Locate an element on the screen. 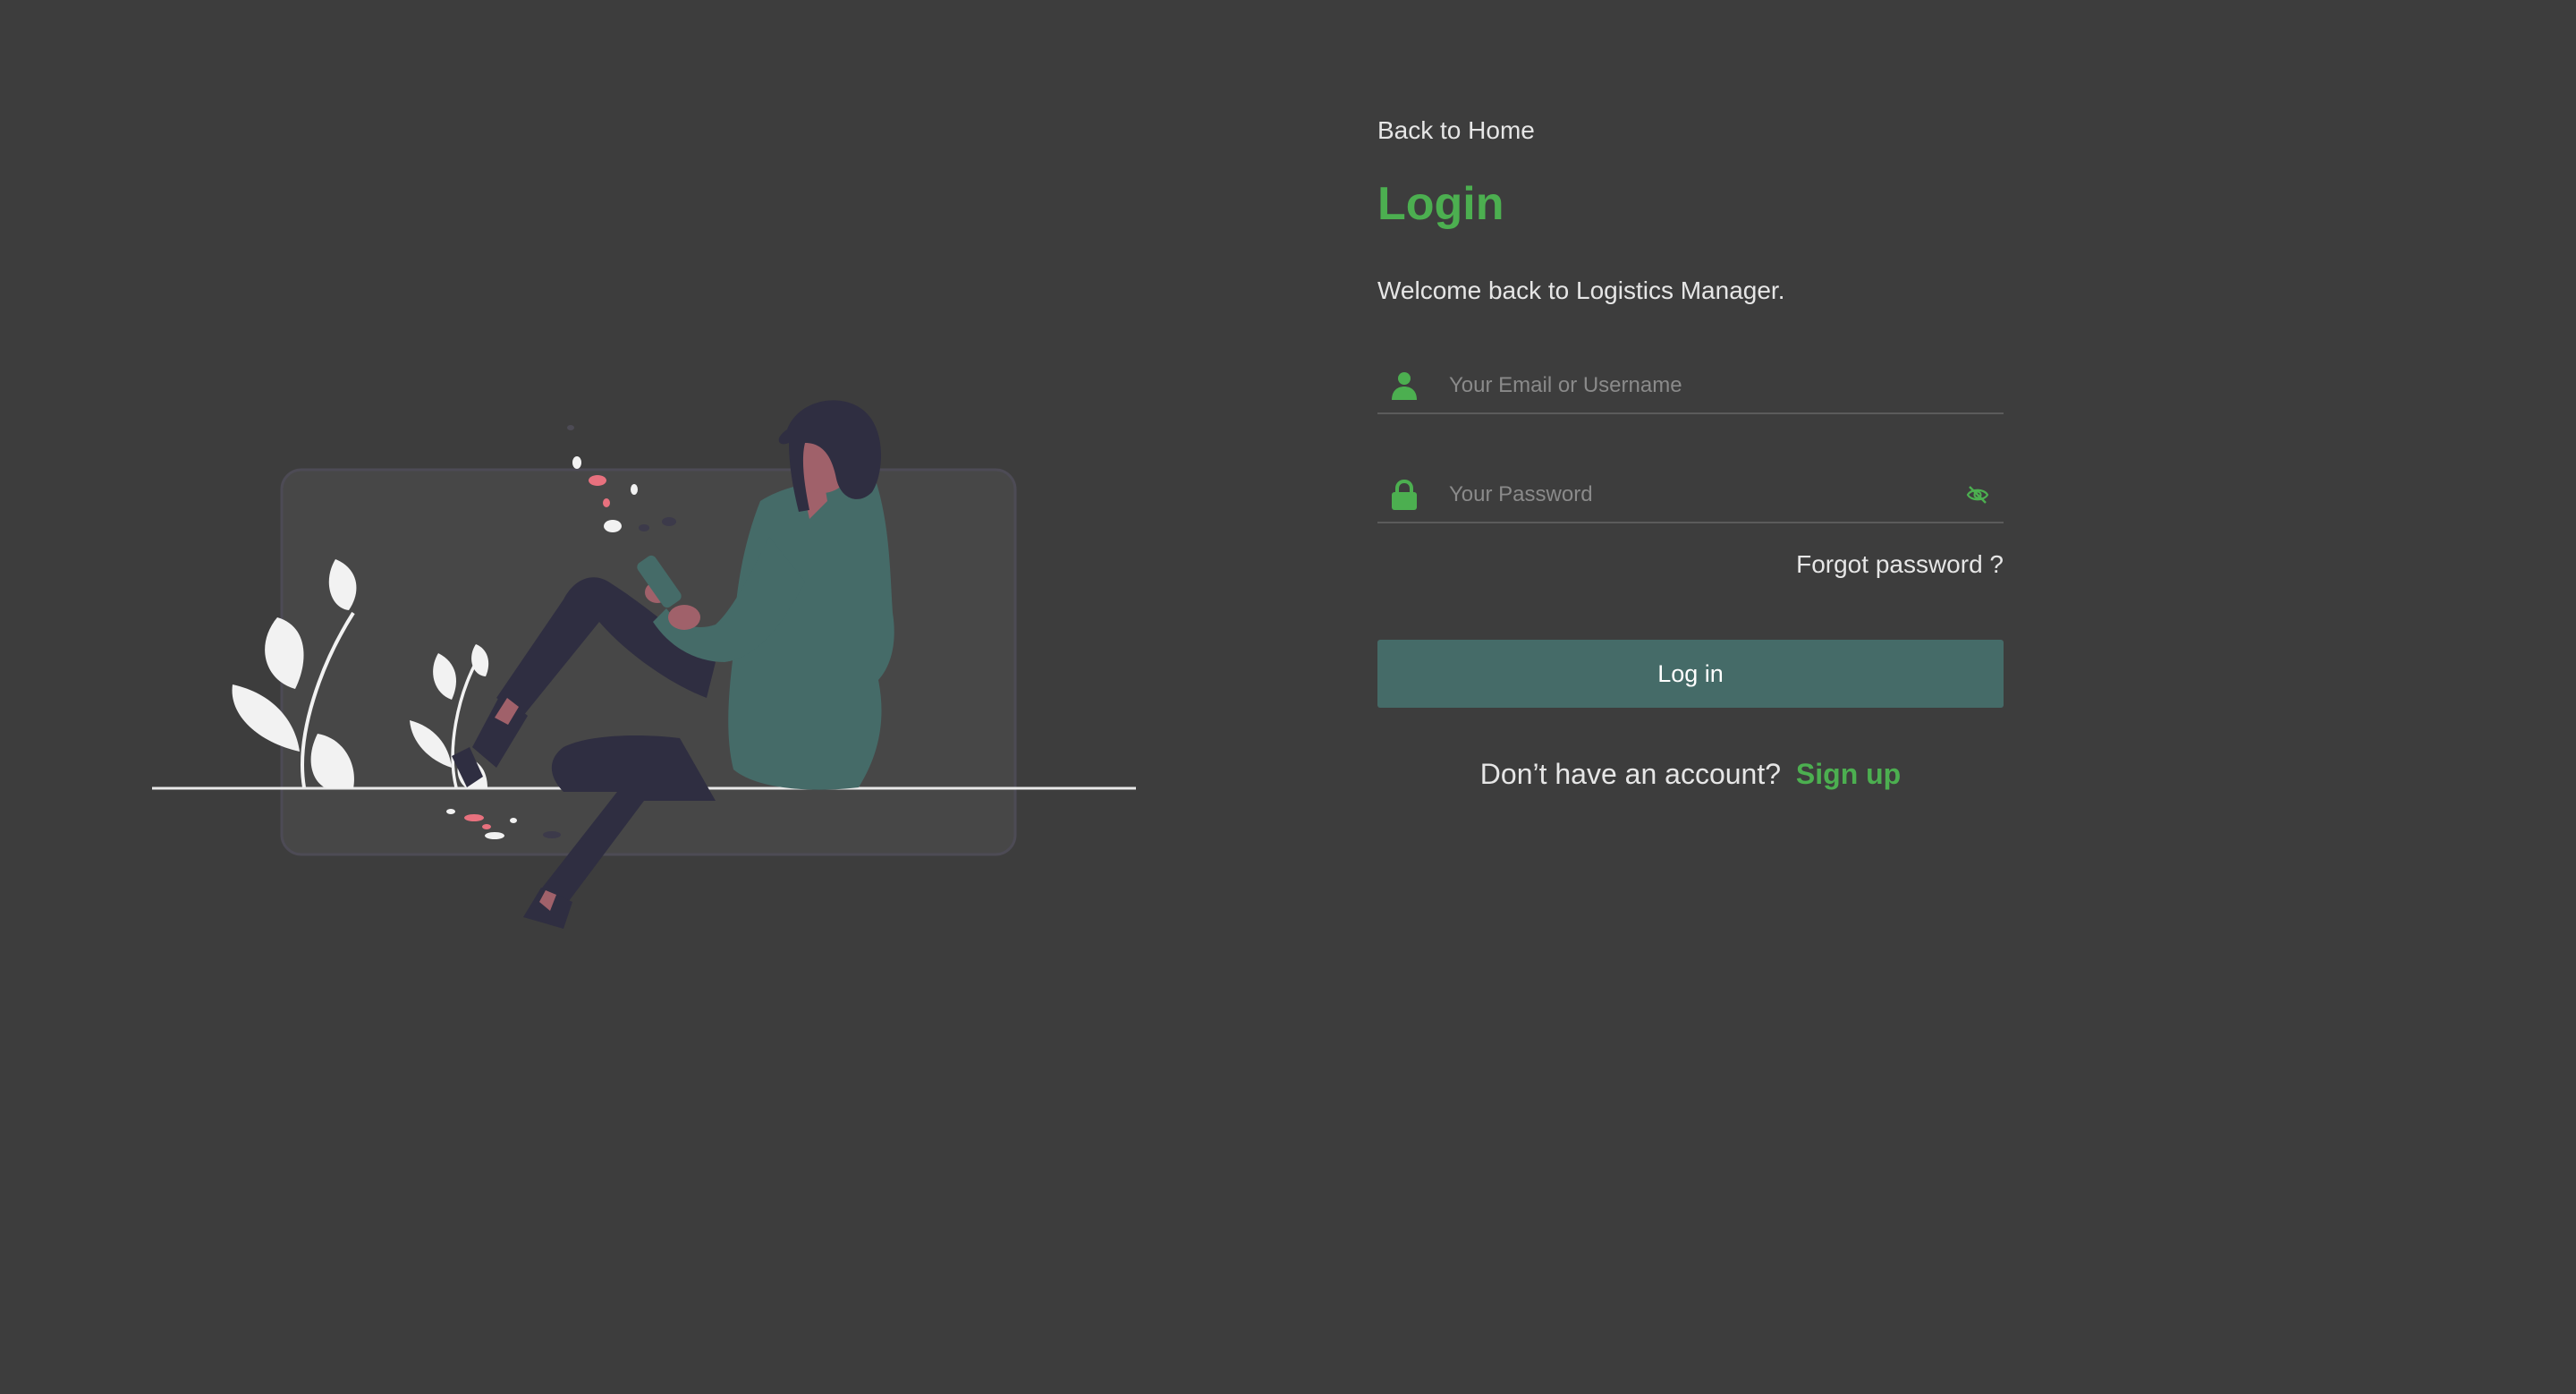 The image size is (2576, 1394). email-field is located at coordinates (1690, 387).